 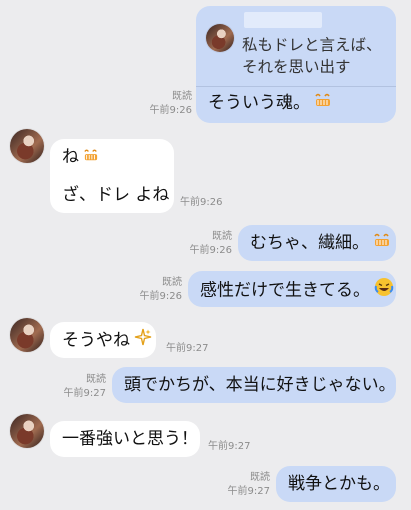 What do you see at coordinates (143, 340) in the screenshot?
I see `sparkles-emoji-icon` at bounding box center [143, 340].